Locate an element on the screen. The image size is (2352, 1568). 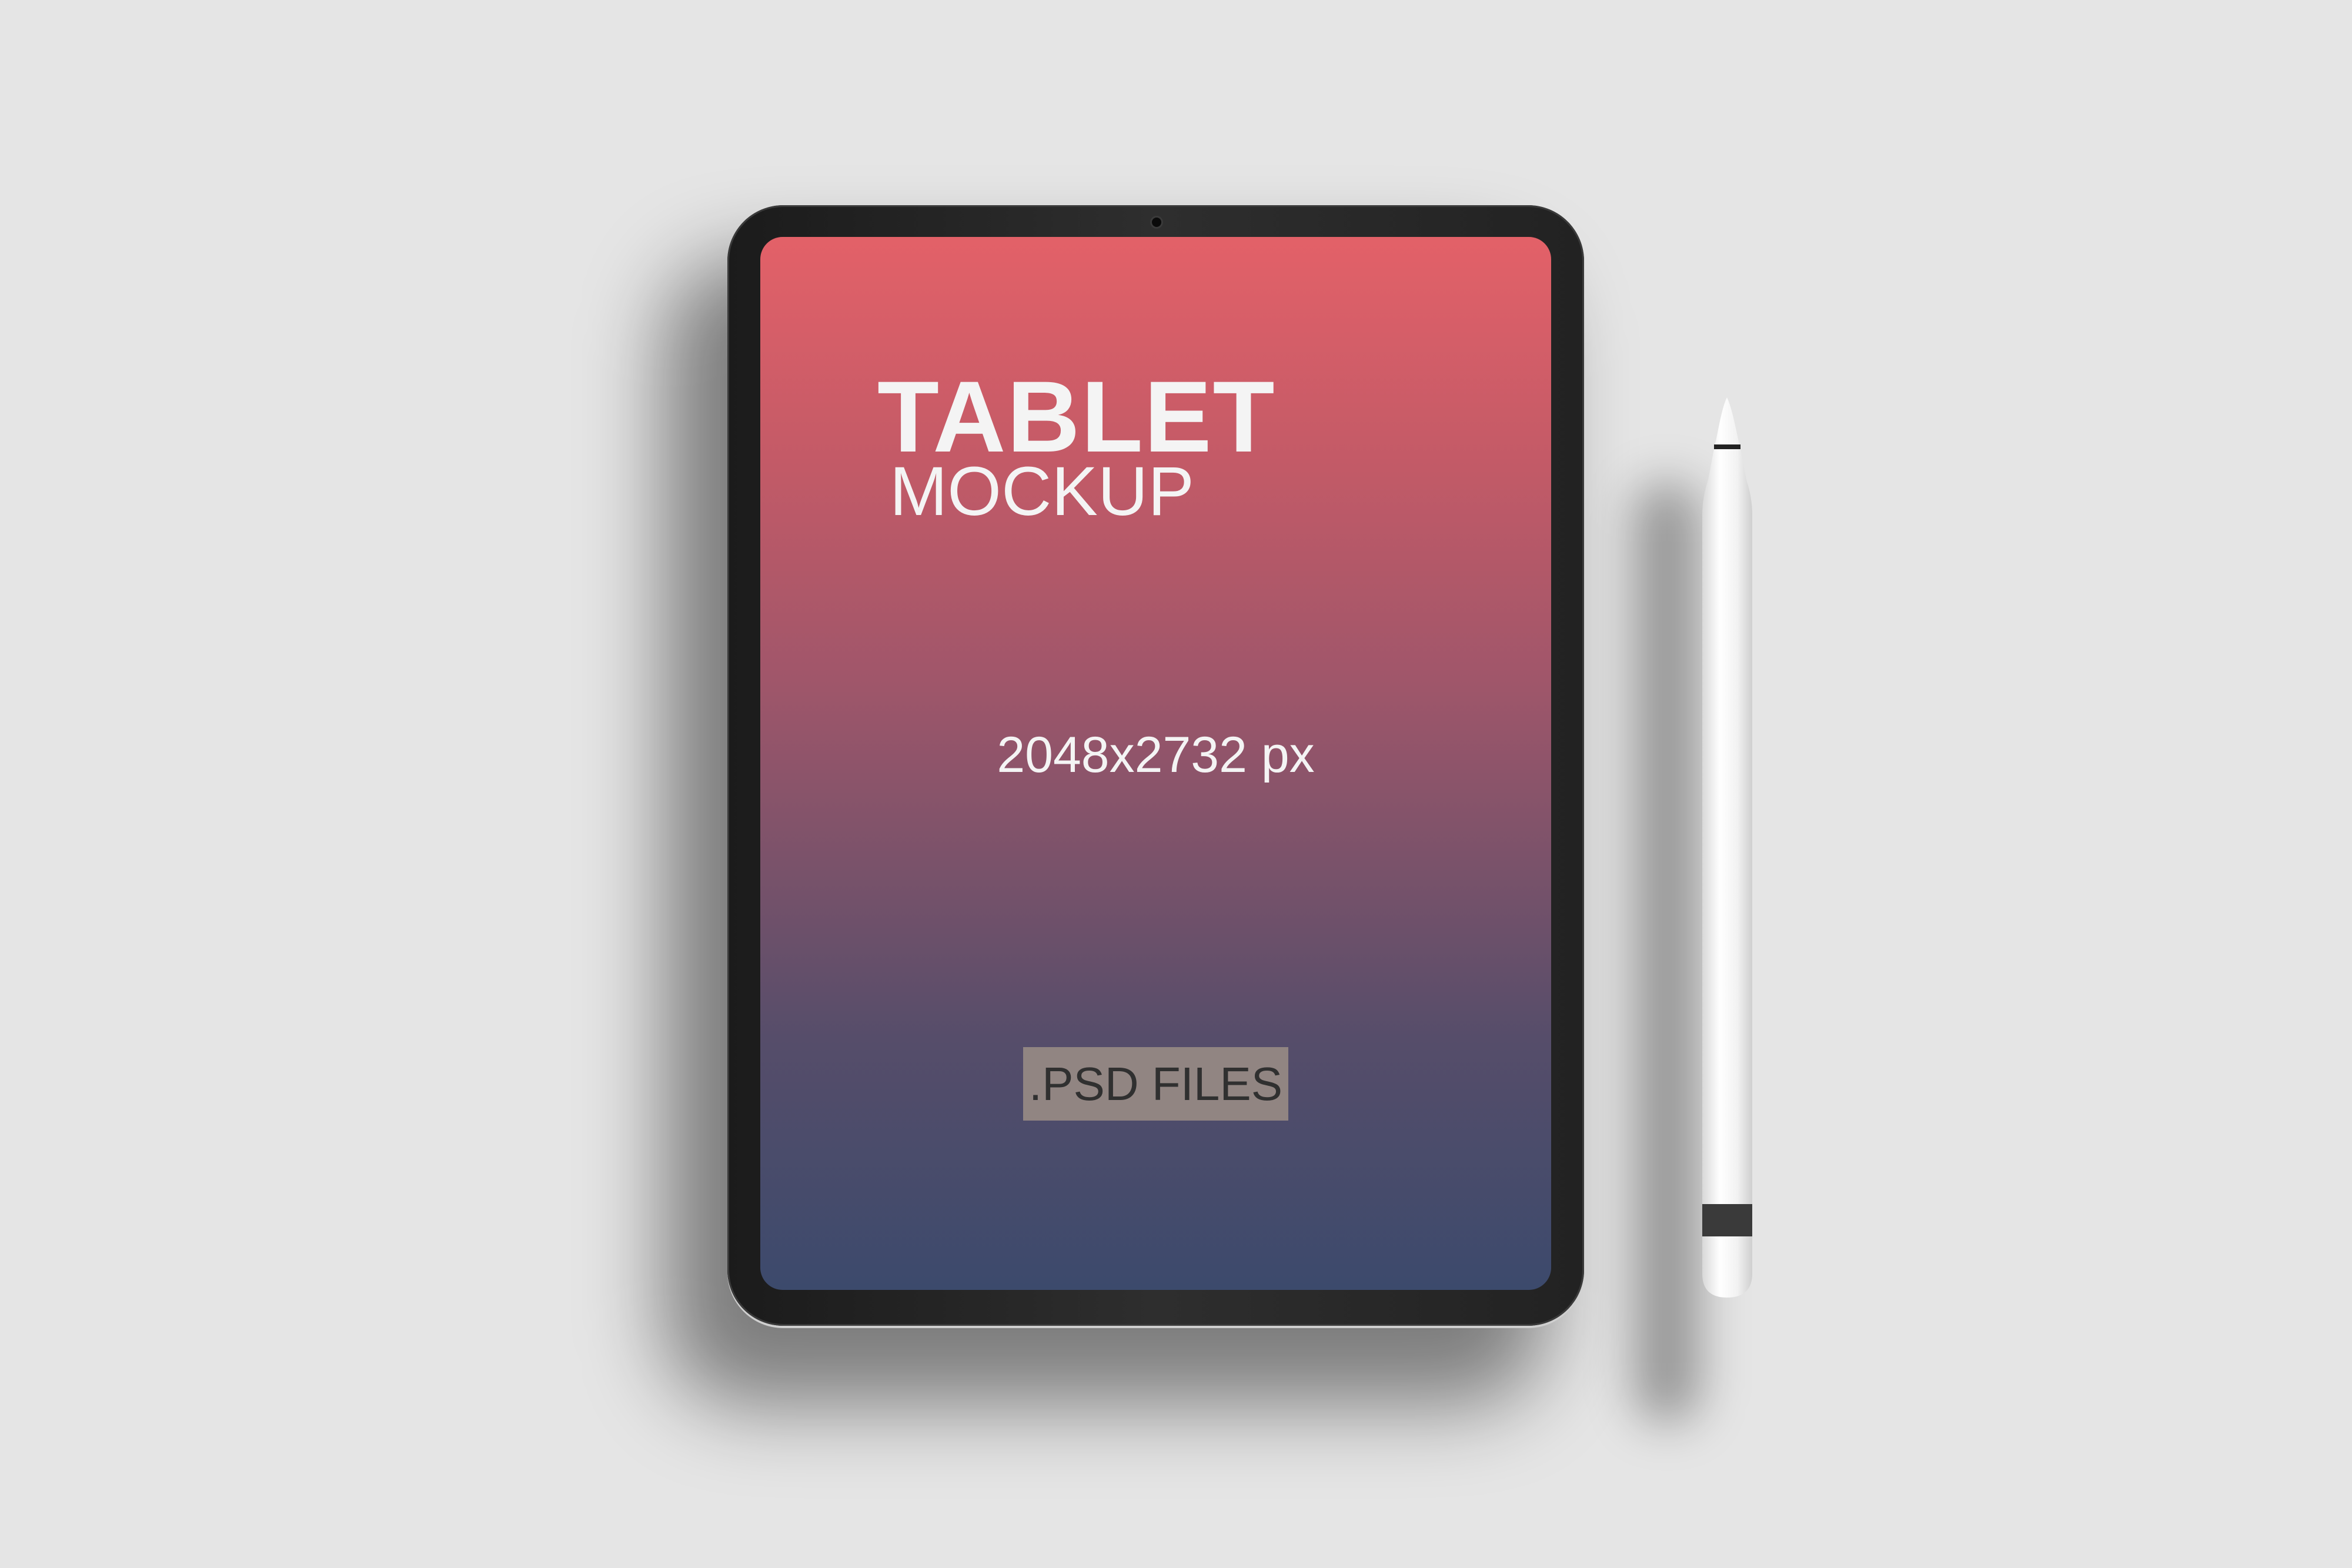
camera-icon is located at coordinates (1156, 222).